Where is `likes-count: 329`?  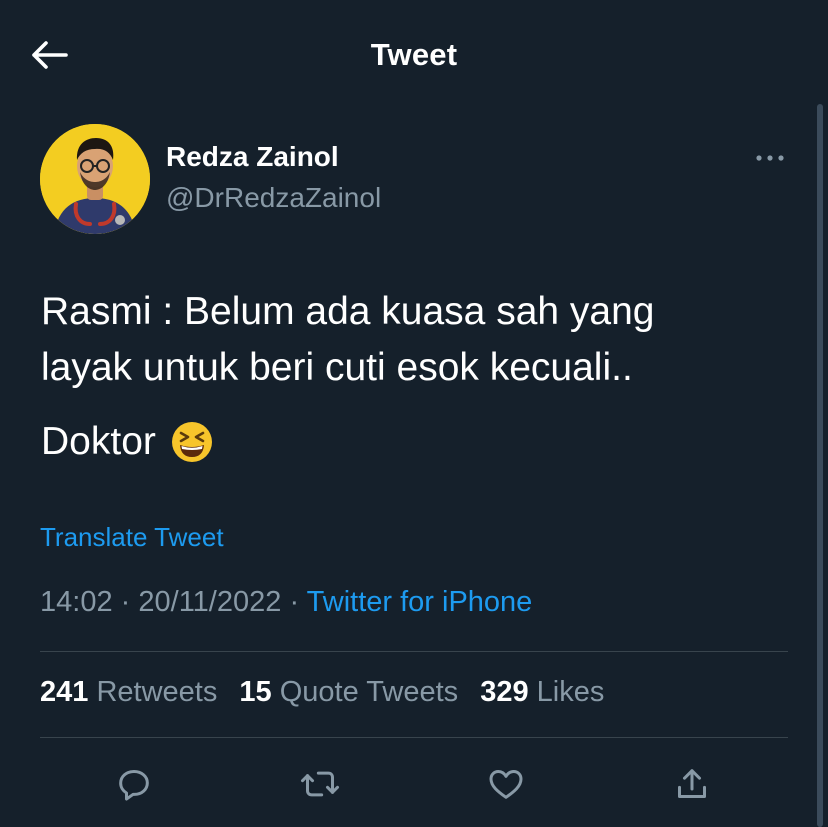
likes-count: 329 is located at coordinates (504, 692).